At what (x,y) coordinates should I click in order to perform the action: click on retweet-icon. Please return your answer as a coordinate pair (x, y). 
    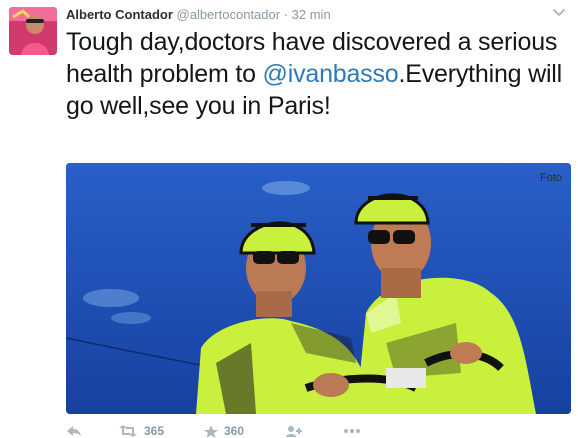
    Looking at the image, I should click on (128, 431).